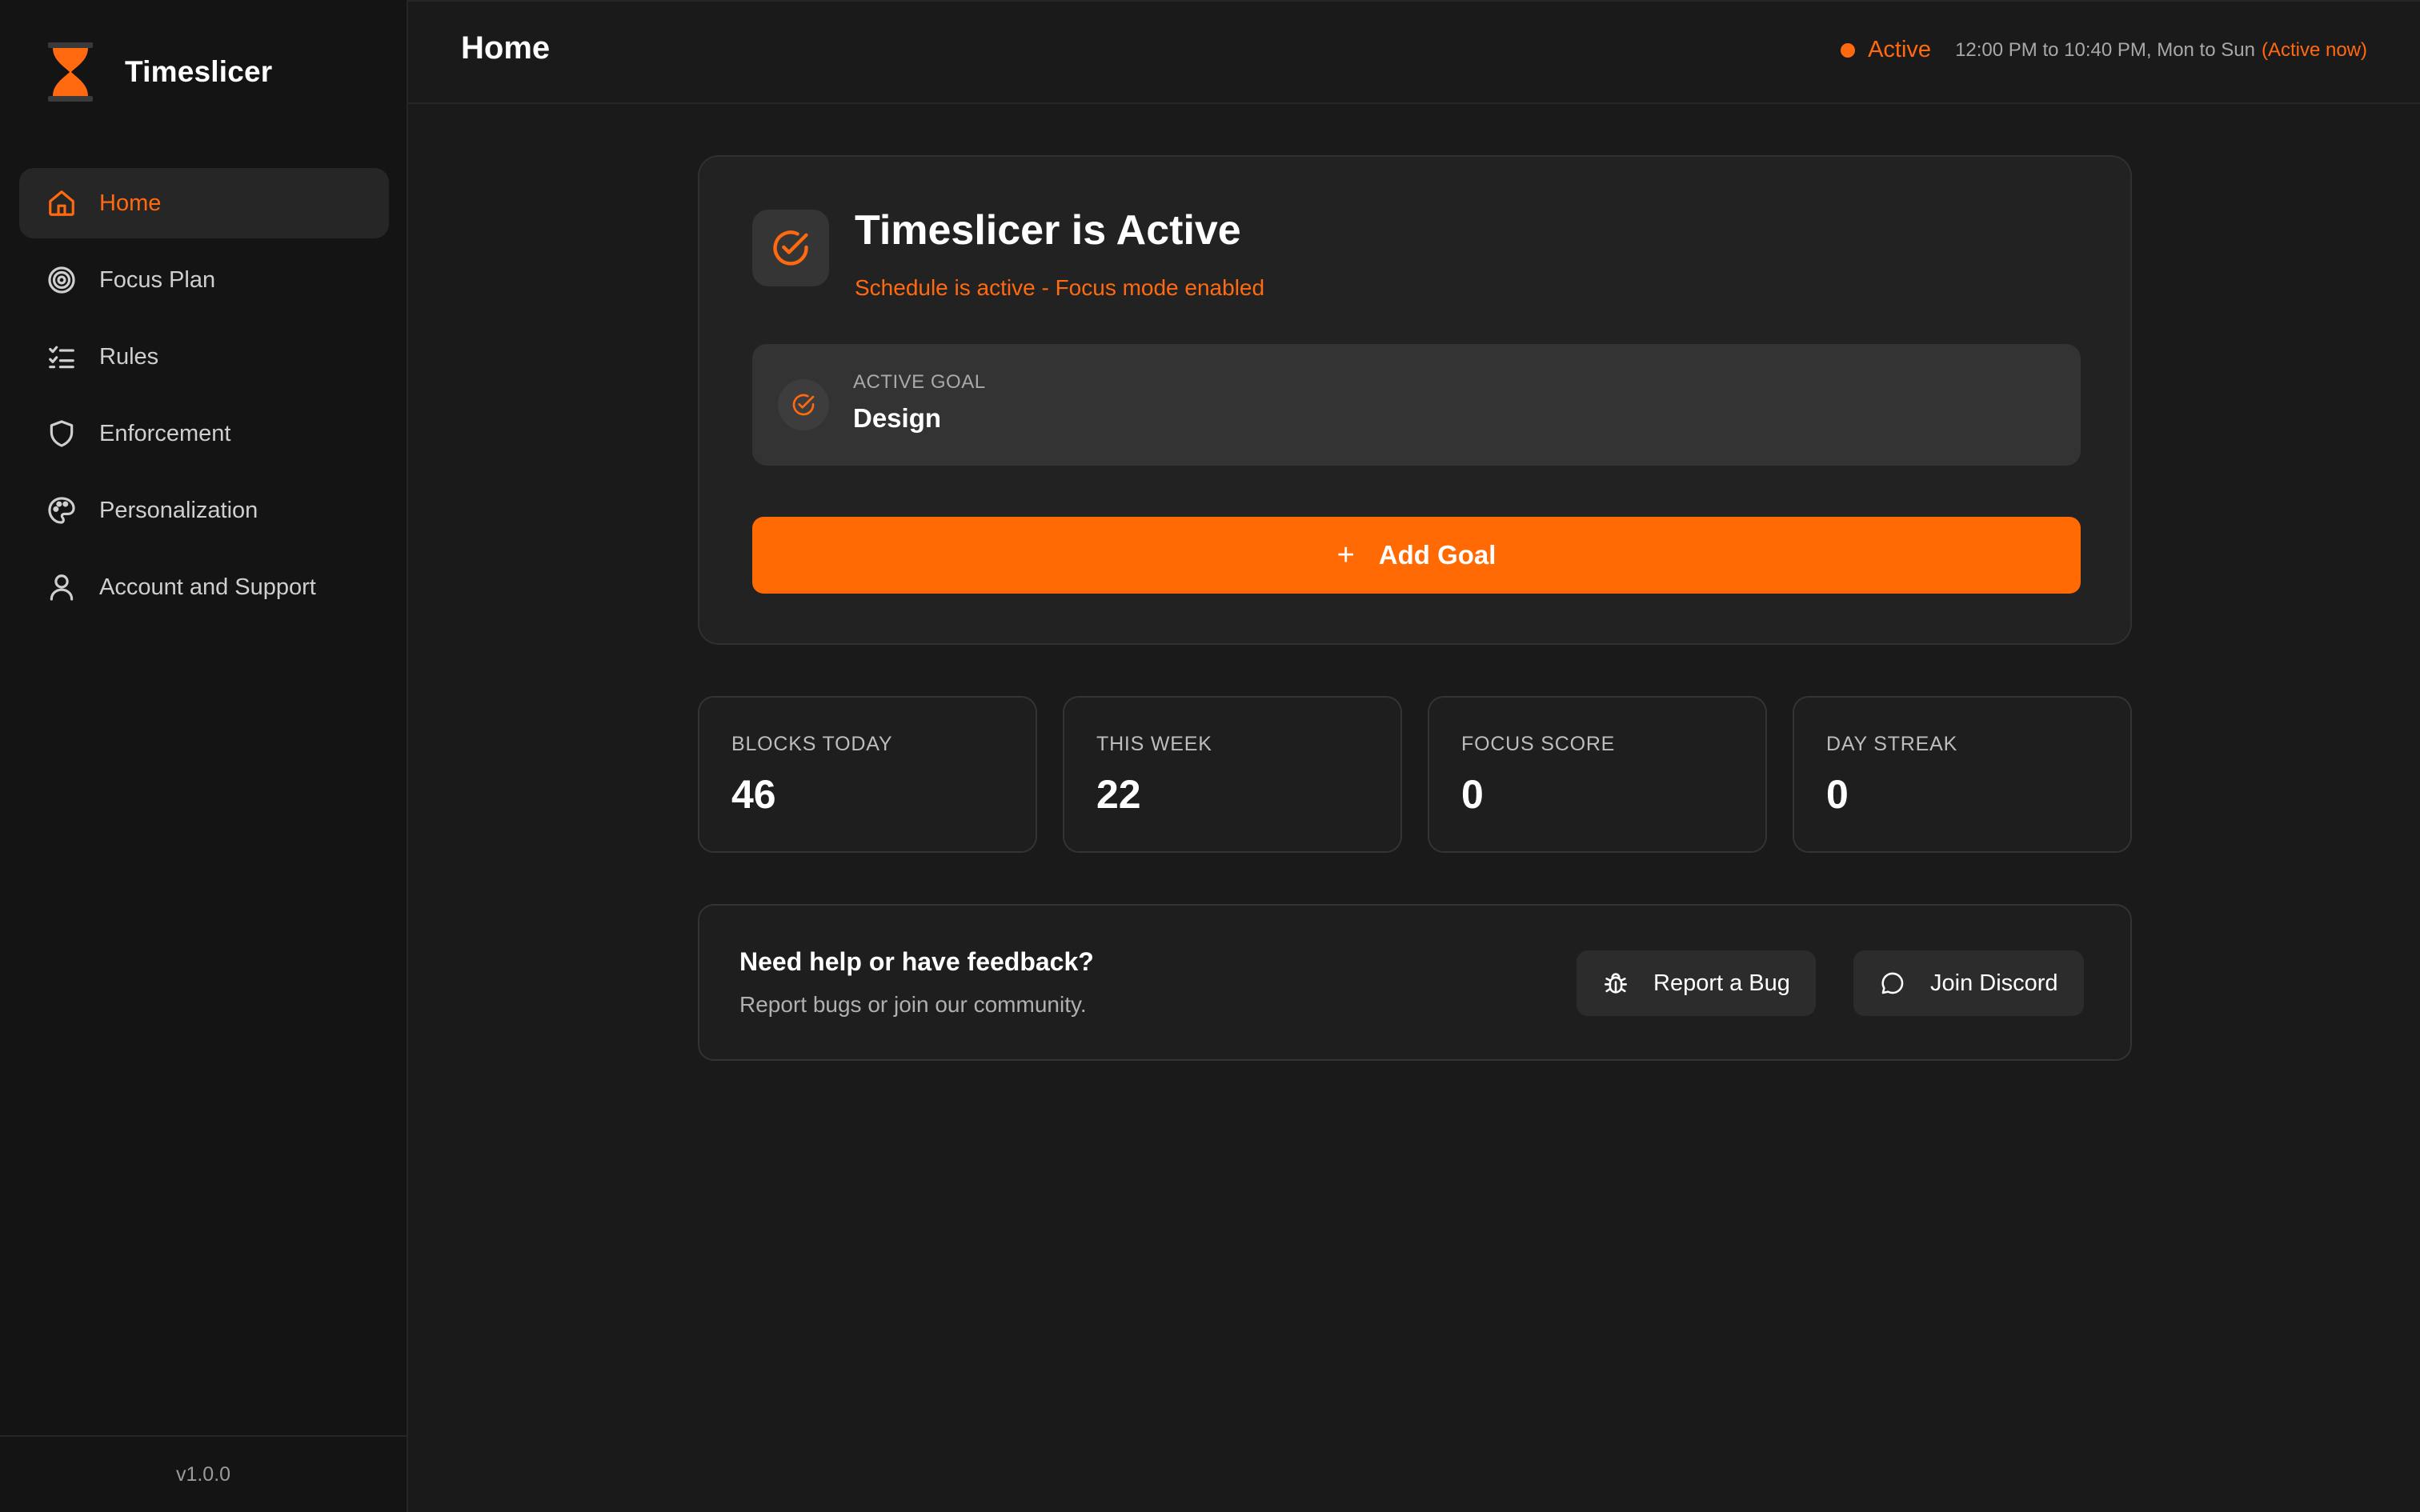  What do you see at coordinates (61, 203) in the screenshot?
I see `home-icon` at bounding box center [61, 203].